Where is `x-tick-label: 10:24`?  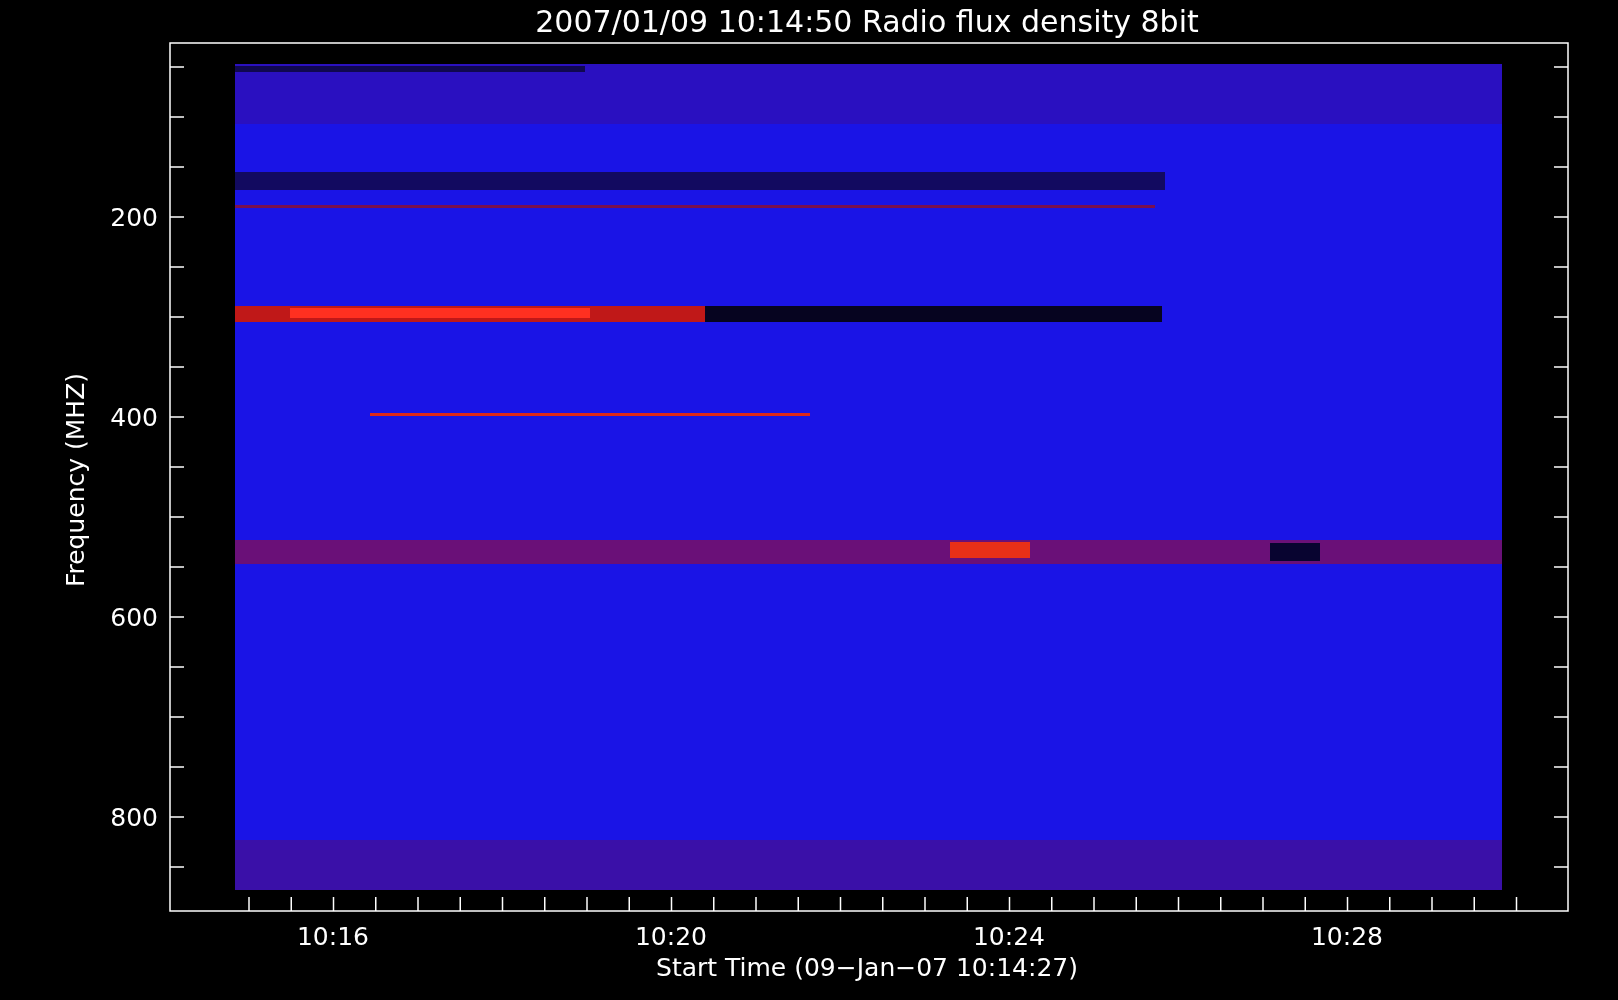
x-tick-label: 10:24 is located at coordinates (1009, 936).